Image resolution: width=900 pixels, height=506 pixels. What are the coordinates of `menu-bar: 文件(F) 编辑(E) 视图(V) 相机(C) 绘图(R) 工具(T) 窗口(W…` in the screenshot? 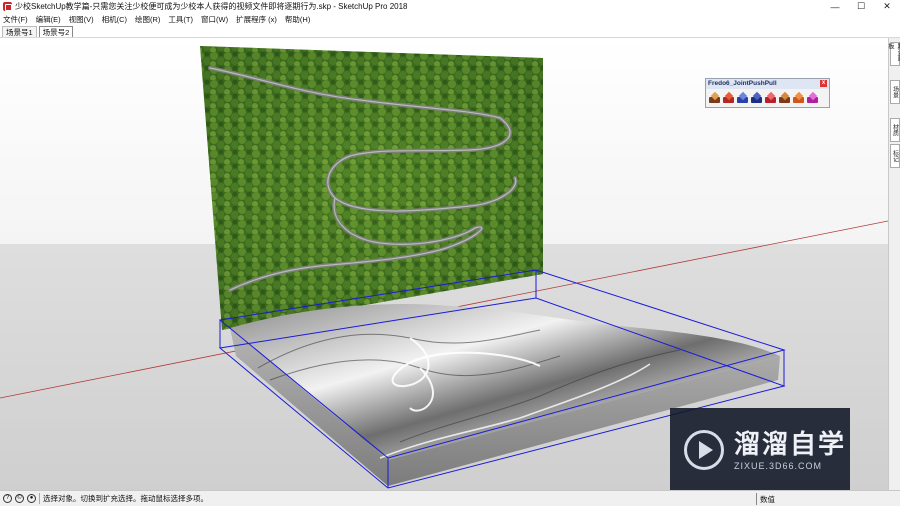 It's located at (450, 19).